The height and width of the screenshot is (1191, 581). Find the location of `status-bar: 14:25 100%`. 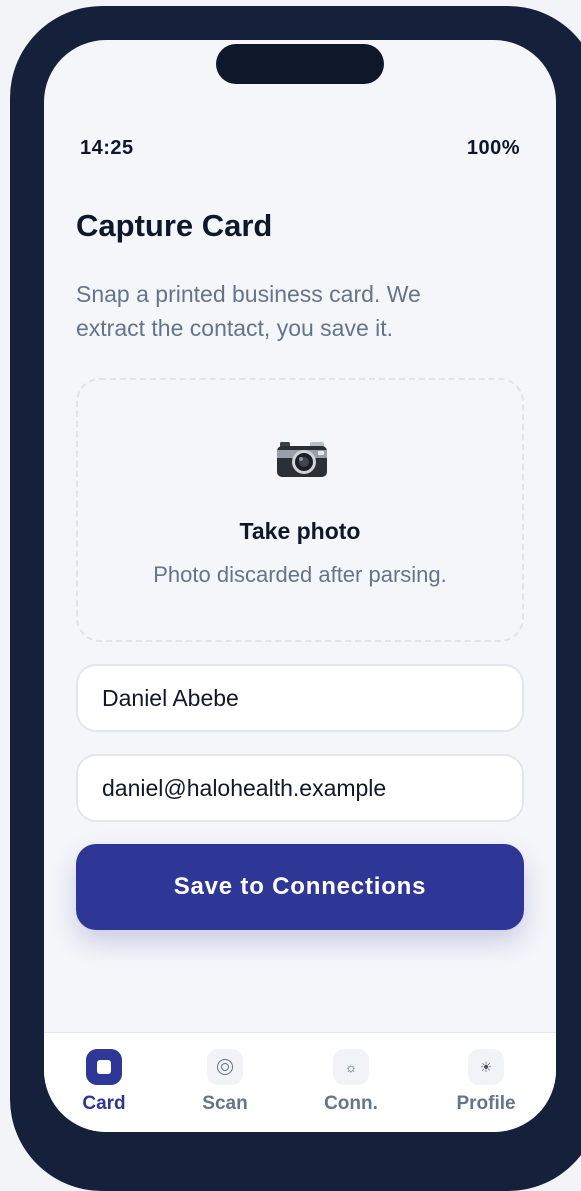

status-bar: 14:25 100% is located at coordinates (300, 148).